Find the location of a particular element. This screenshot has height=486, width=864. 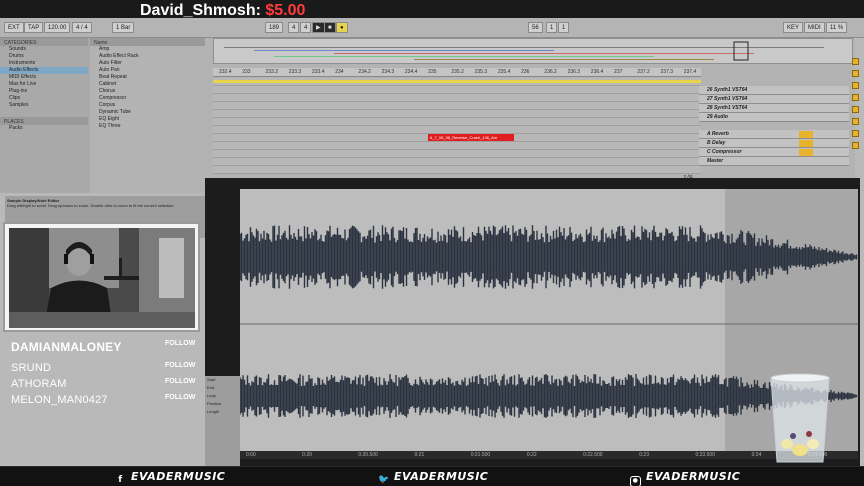

beat-ruler-tick-label: 236.4 is located at coordinates (597, 72).